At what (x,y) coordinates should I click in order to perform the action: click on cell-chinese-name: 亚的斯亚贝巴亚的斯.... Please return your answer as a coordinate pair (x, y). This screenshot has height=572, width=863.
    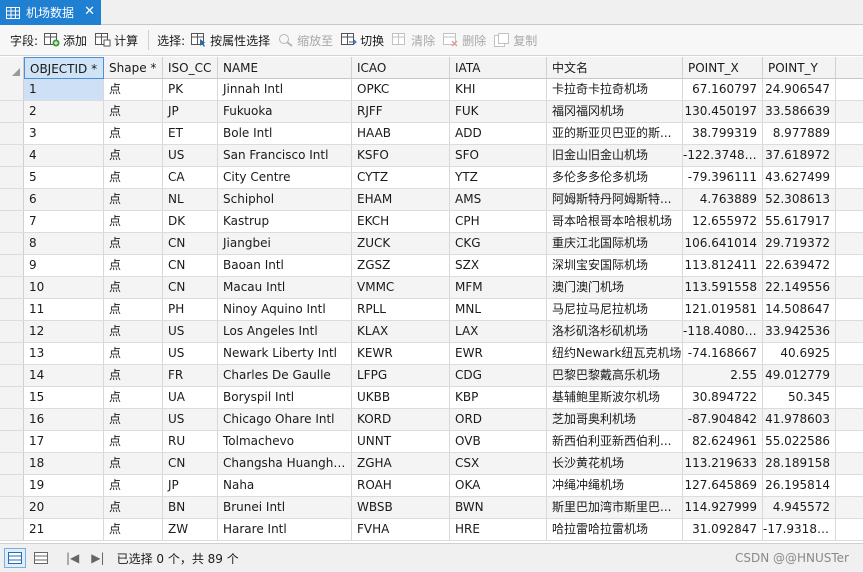
    Looking at the image, I should click on (615, 133).